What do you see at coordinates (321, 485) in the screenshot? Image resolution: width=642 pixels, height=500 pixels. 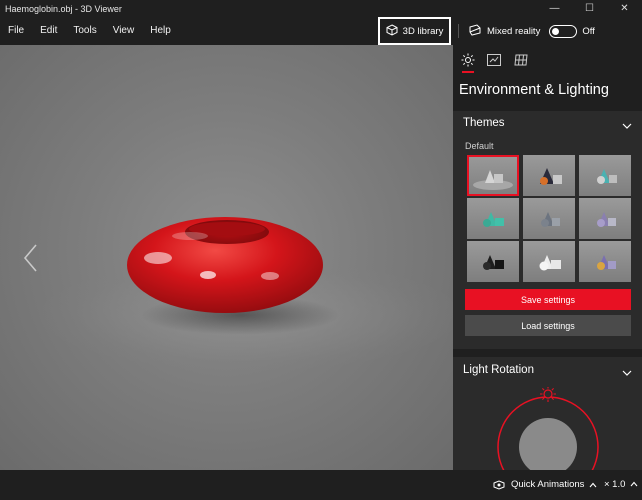 I see `bottom-bar: Quick Animations × 1.0` at bounding box center [321, 485].